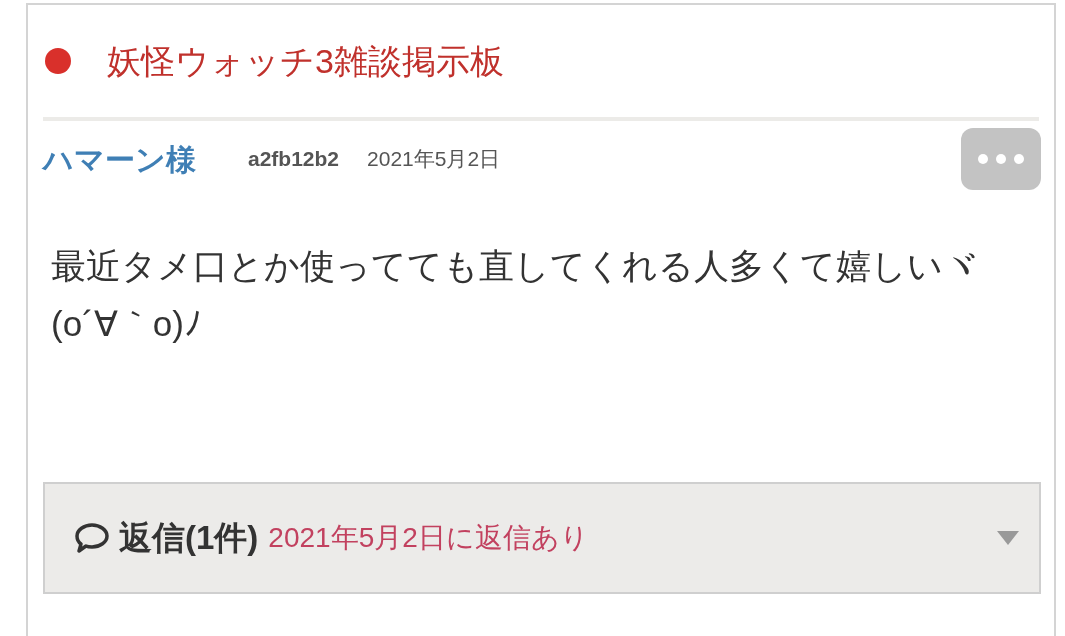  I want to click on author-name: ハマーン様, so click(119, 159).